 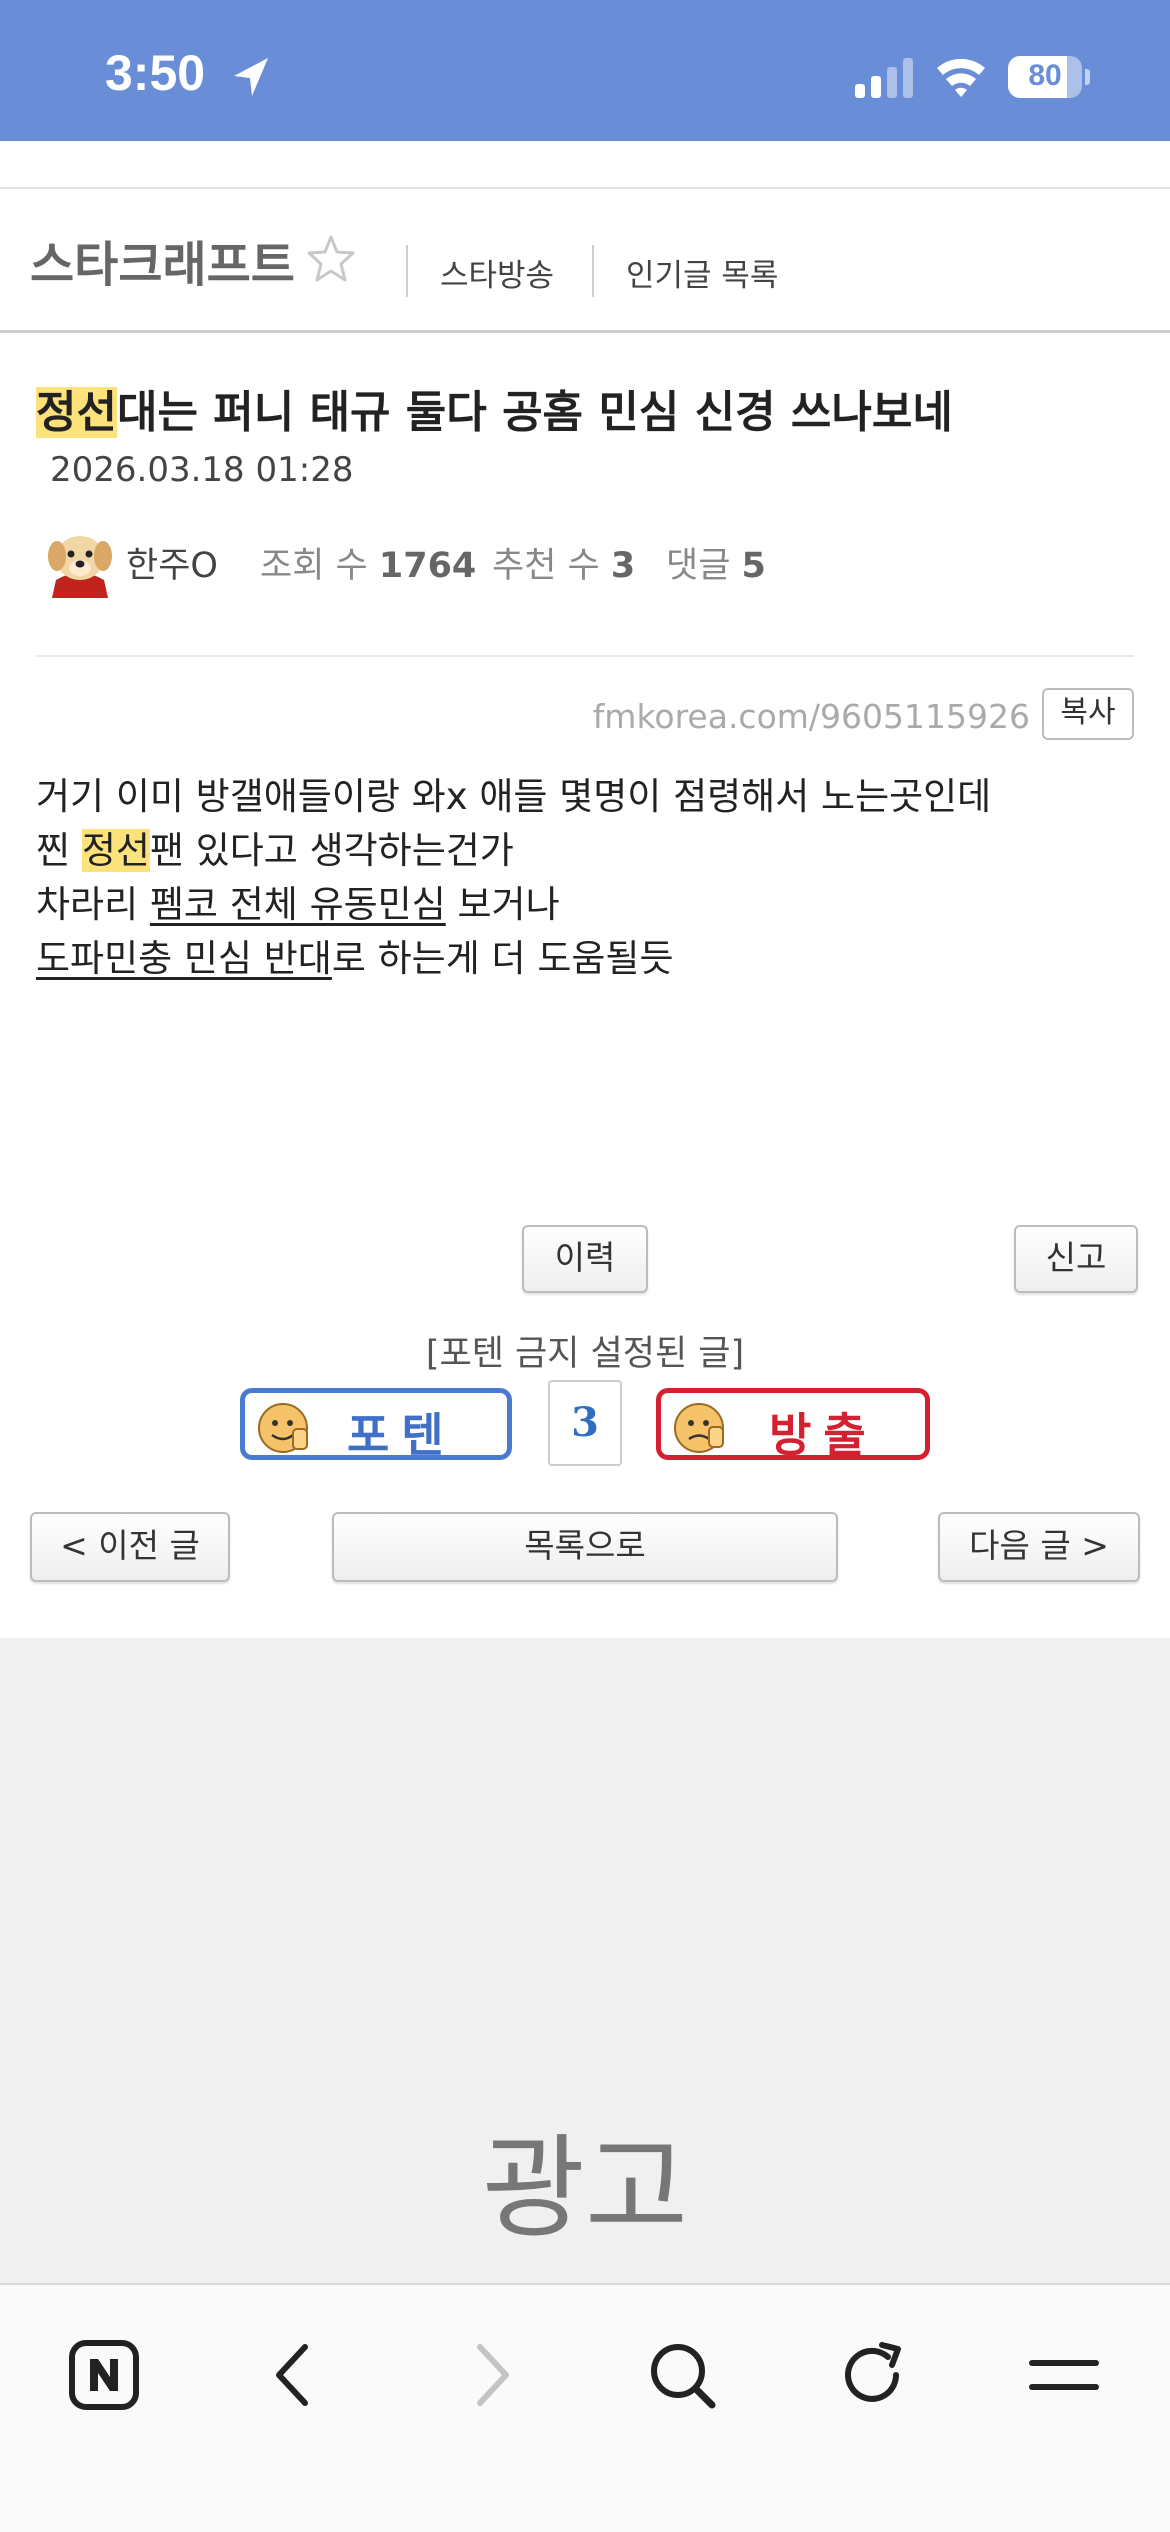 I want to click on ad-label: 광고, so click(x=585, y=2189).